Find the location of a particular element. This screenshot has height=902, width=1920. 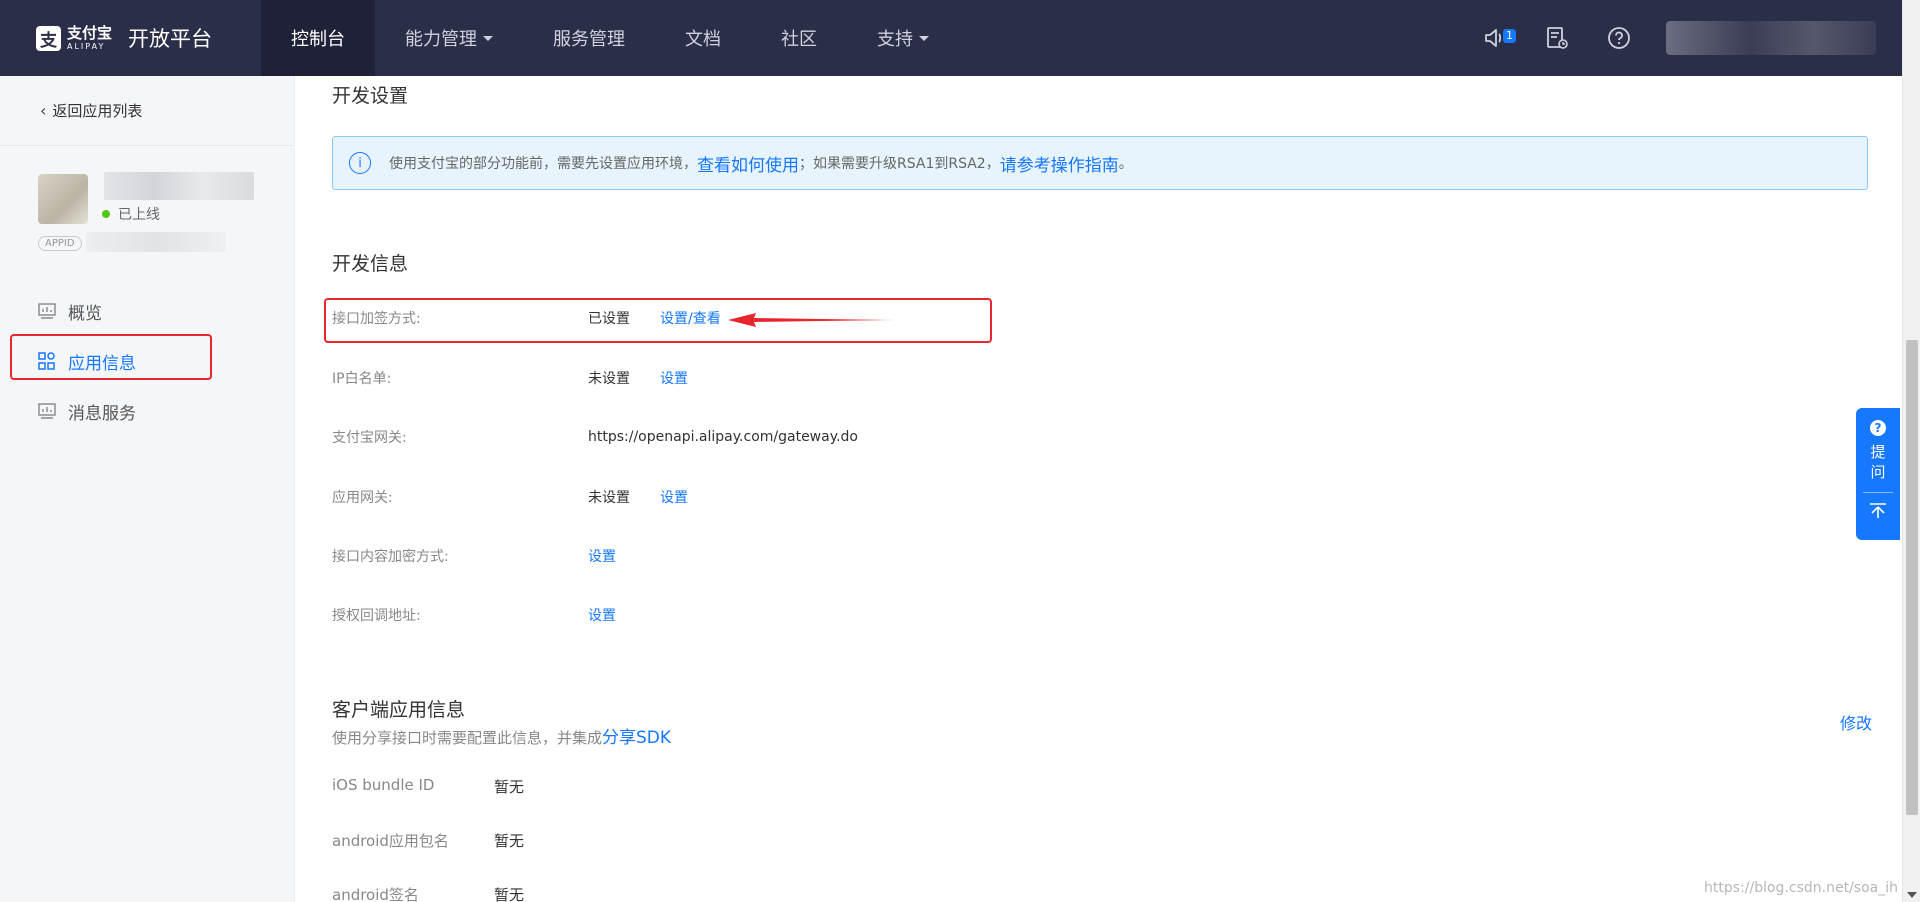

sidebar-item-message-service: 消息服务 is located at coordinates (147, 411).